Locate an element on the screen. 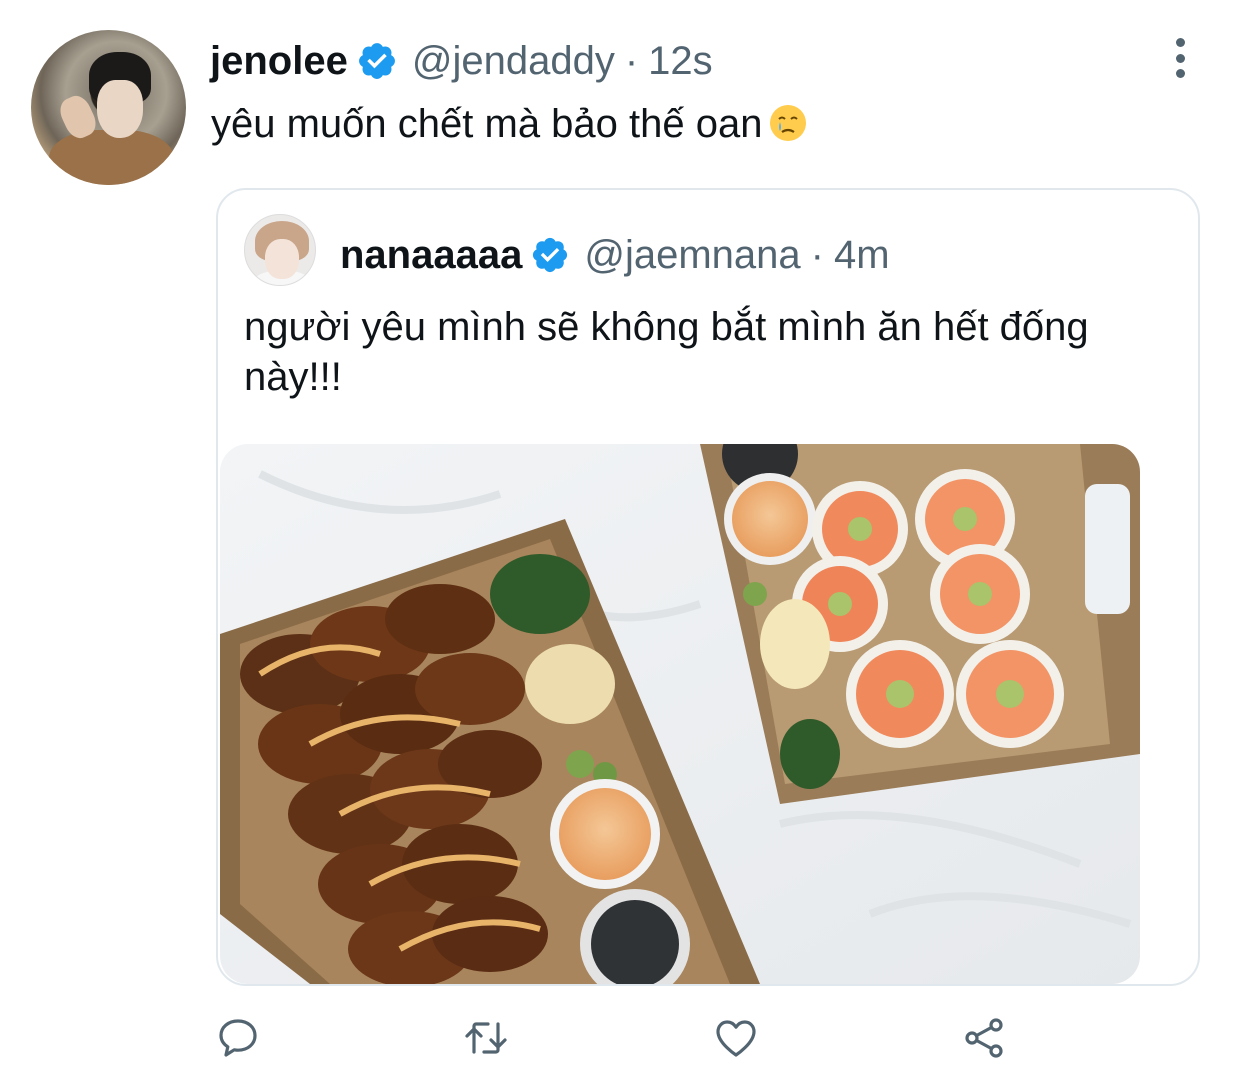 This screenshot has height=1078, width=1242. tweet-text-content: yêu muốn chết mà bảo thế oan is located at coordinates (487, 124).